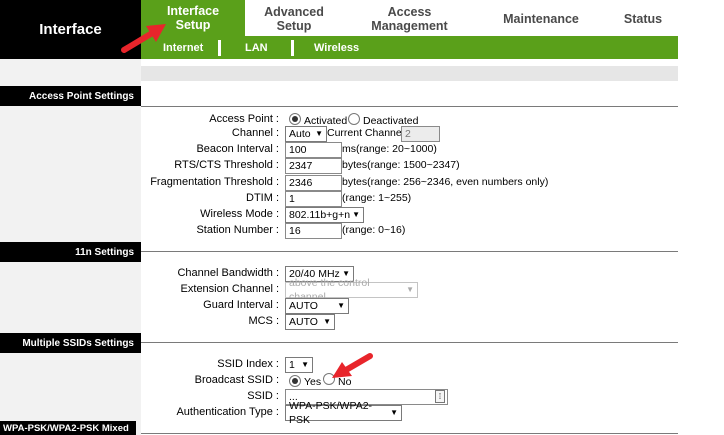 The image size is (724, 435). I want to click on fragmentation-threshold-input: 2346, so click(313, 183).